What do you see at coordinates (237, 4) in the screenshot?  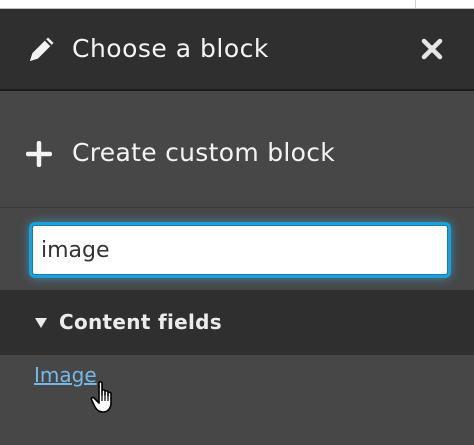 I see `page-background-strip` at bounding box center [237, 4].